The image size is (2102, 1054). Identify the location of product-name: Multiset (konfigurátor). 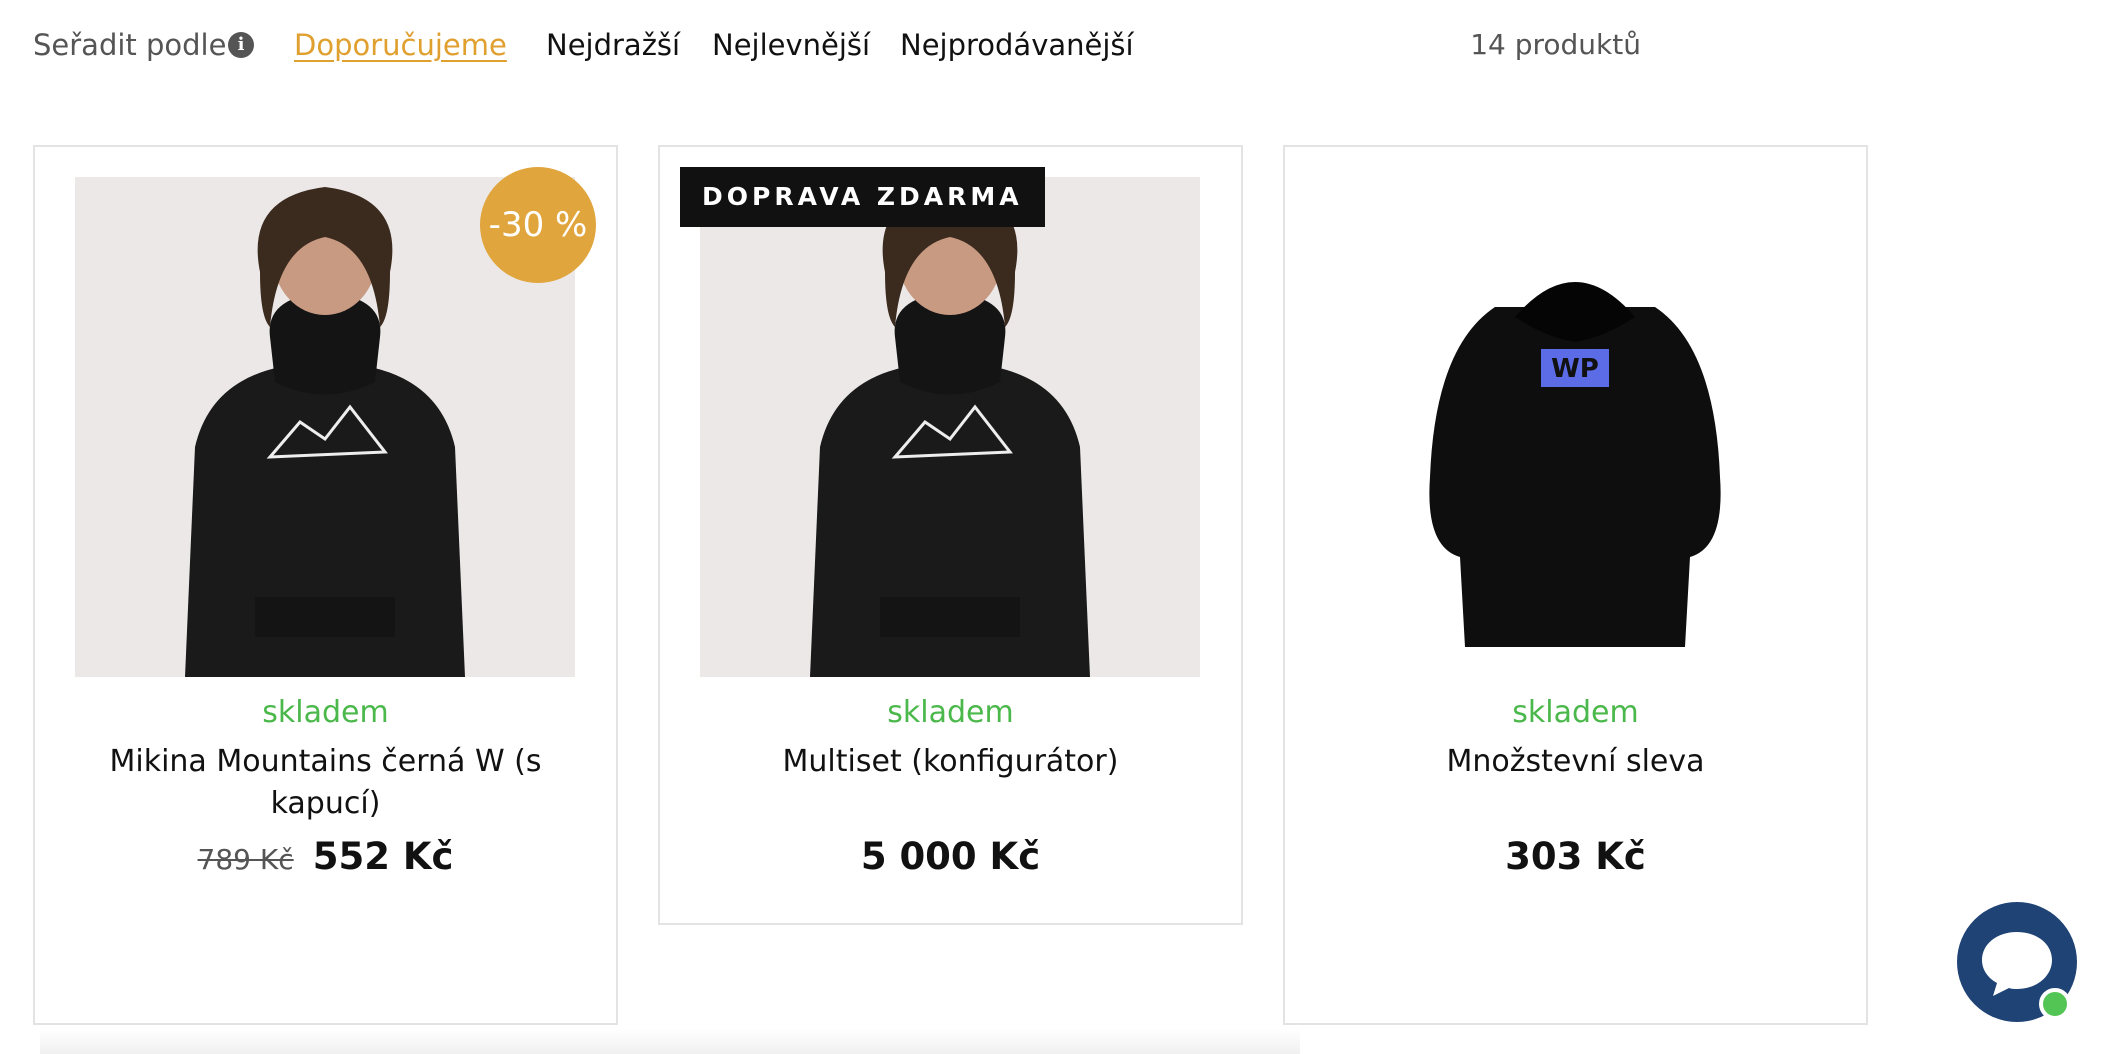
(950, 762).